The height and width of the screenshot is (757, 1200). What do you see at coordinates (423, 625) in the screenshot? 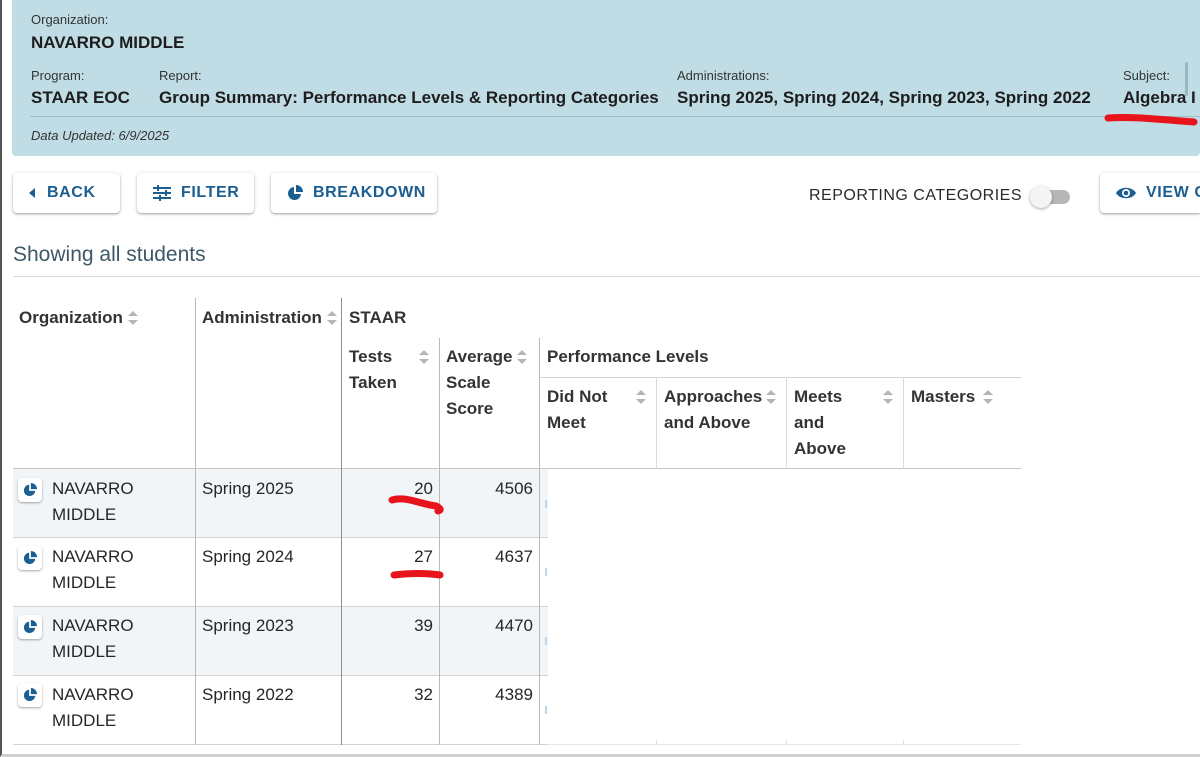
I see `tests-taken-cell: 39` at bounding box center [423, 625].